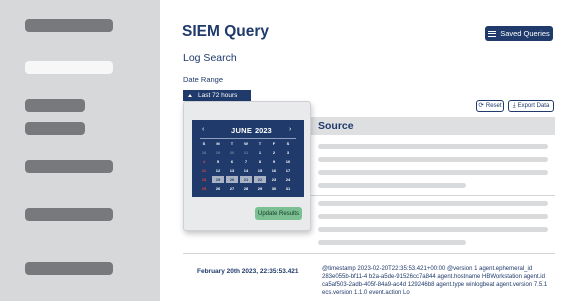 This screenshot has width=575, height=301. What do you see at coordinates (274, 161) in the screenshot?
I see `calendar-day: 9` at bounding box center [274, 161].